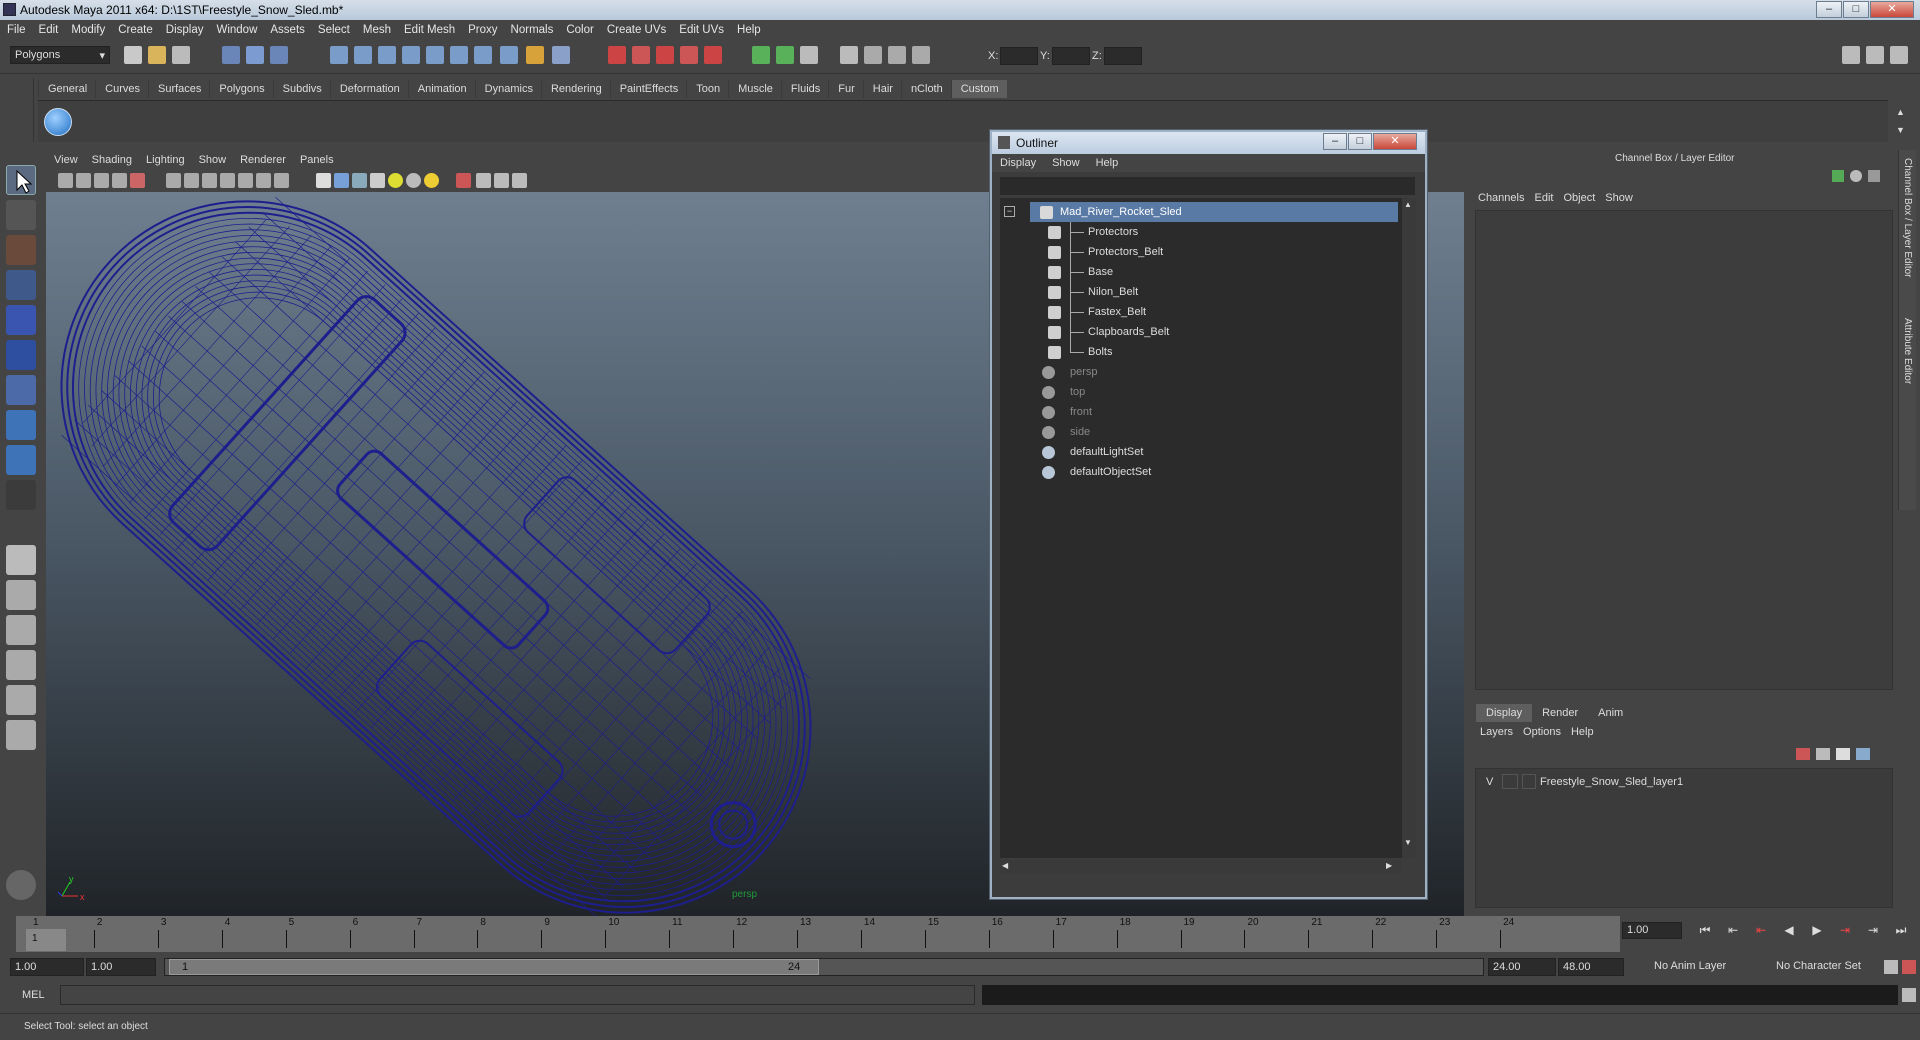 This screenshot has height=1040, width=1920. What do you see at coordinates (231, 55) in the screenshot?
I see `select-hierarchy-icon` at bounding box center [231, 55].